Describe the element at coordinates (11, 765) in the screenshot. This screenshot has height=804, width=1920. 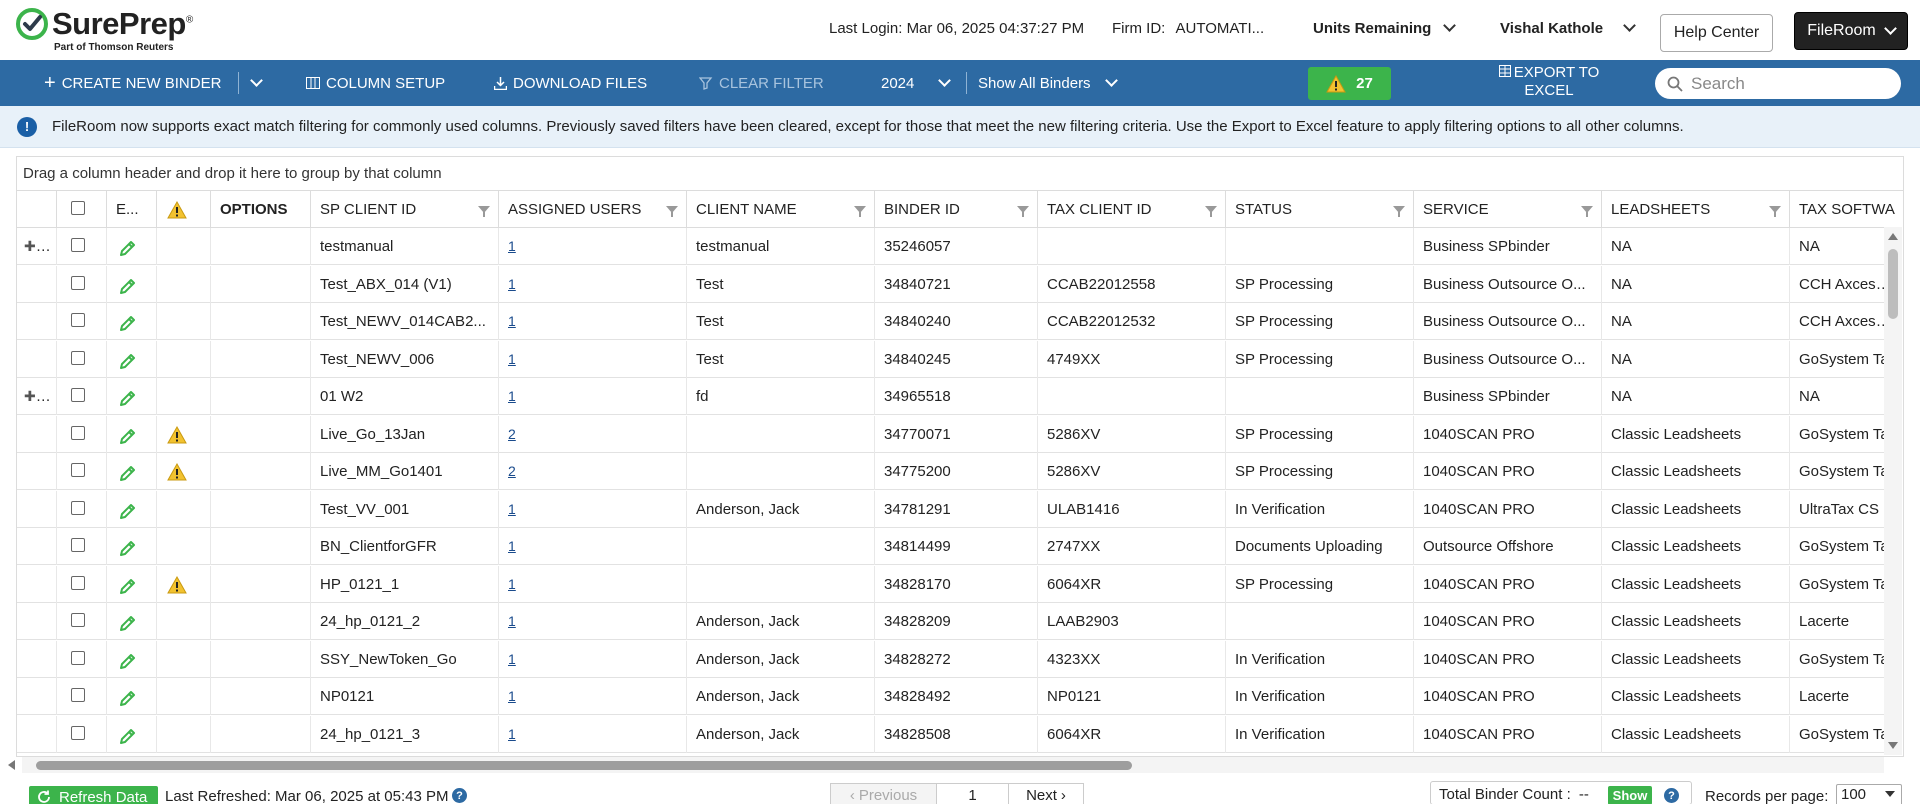
I see `scroll-left-arrow` at that location.